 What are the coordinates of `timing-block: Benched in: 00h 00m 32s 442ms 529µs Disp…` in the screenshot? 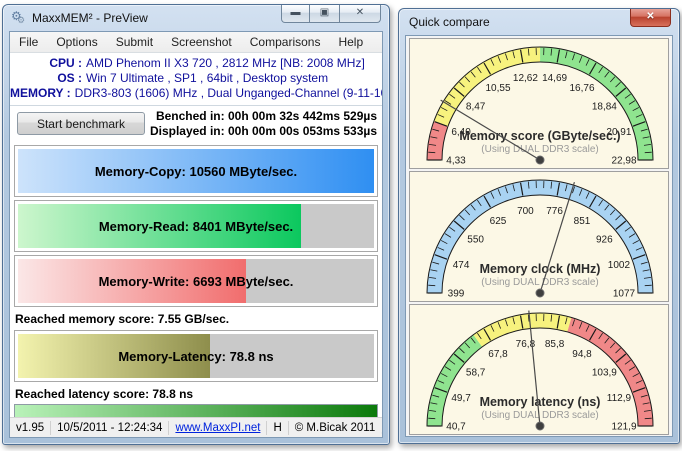 It's located at (263, 124).